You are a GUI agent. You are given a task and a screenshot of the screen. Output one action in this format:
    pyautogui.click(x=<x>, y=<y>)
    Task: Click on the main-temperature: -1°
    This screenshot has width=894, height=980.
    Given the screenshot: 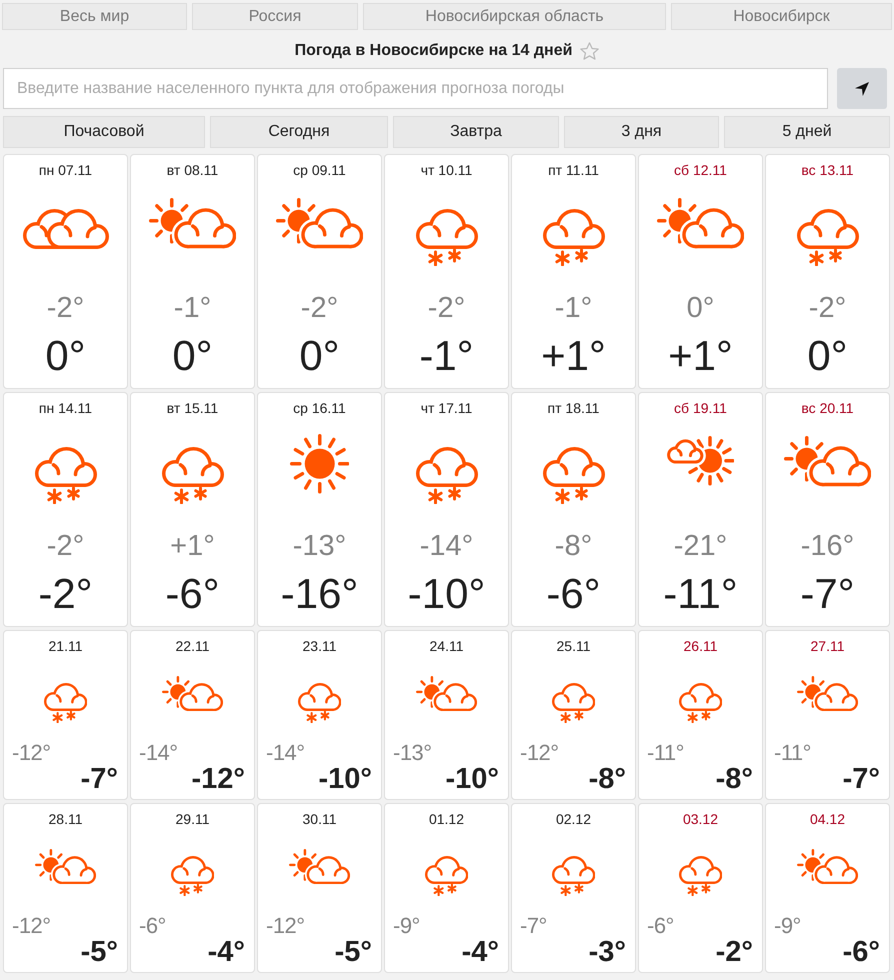 What is the action you would take?
    pyautogui.click(x=446, y=356)
    